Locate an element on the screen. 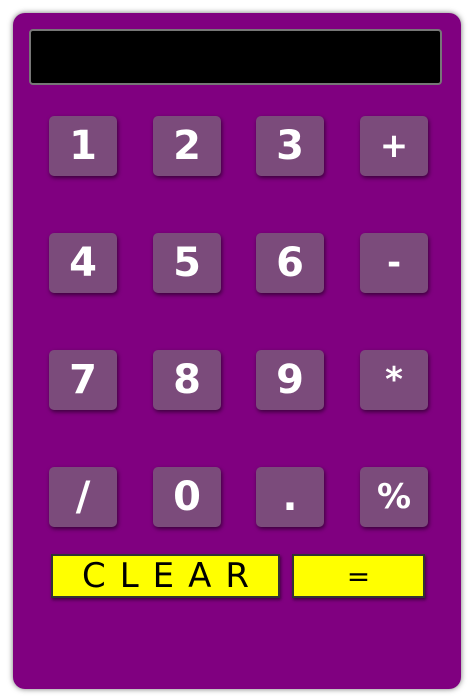 Image resolution: width=474 pixels, height=699 pixels. key-8-label: 8 is located at coordinates (187, 380).